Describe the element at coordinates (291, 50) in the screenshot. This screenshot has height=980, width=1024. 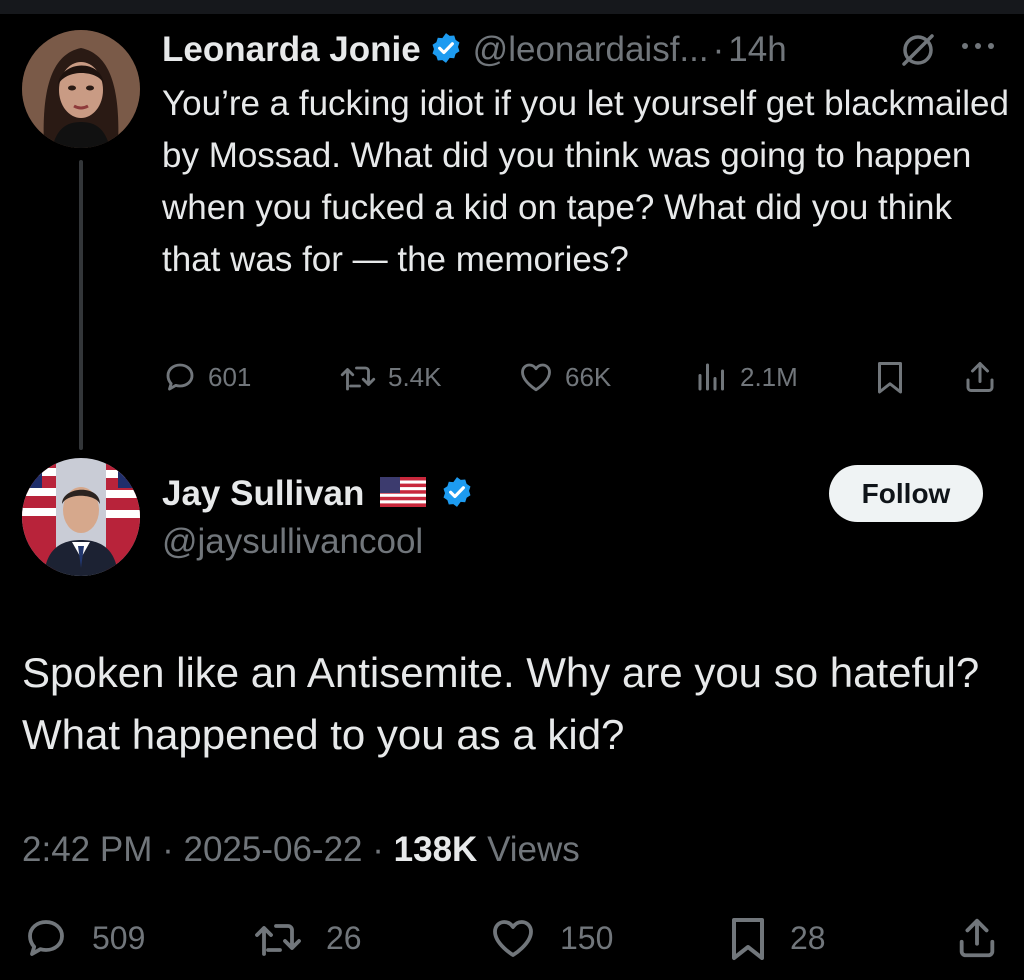
I see `parent-author-name: Leonarda Jonie` at that location.